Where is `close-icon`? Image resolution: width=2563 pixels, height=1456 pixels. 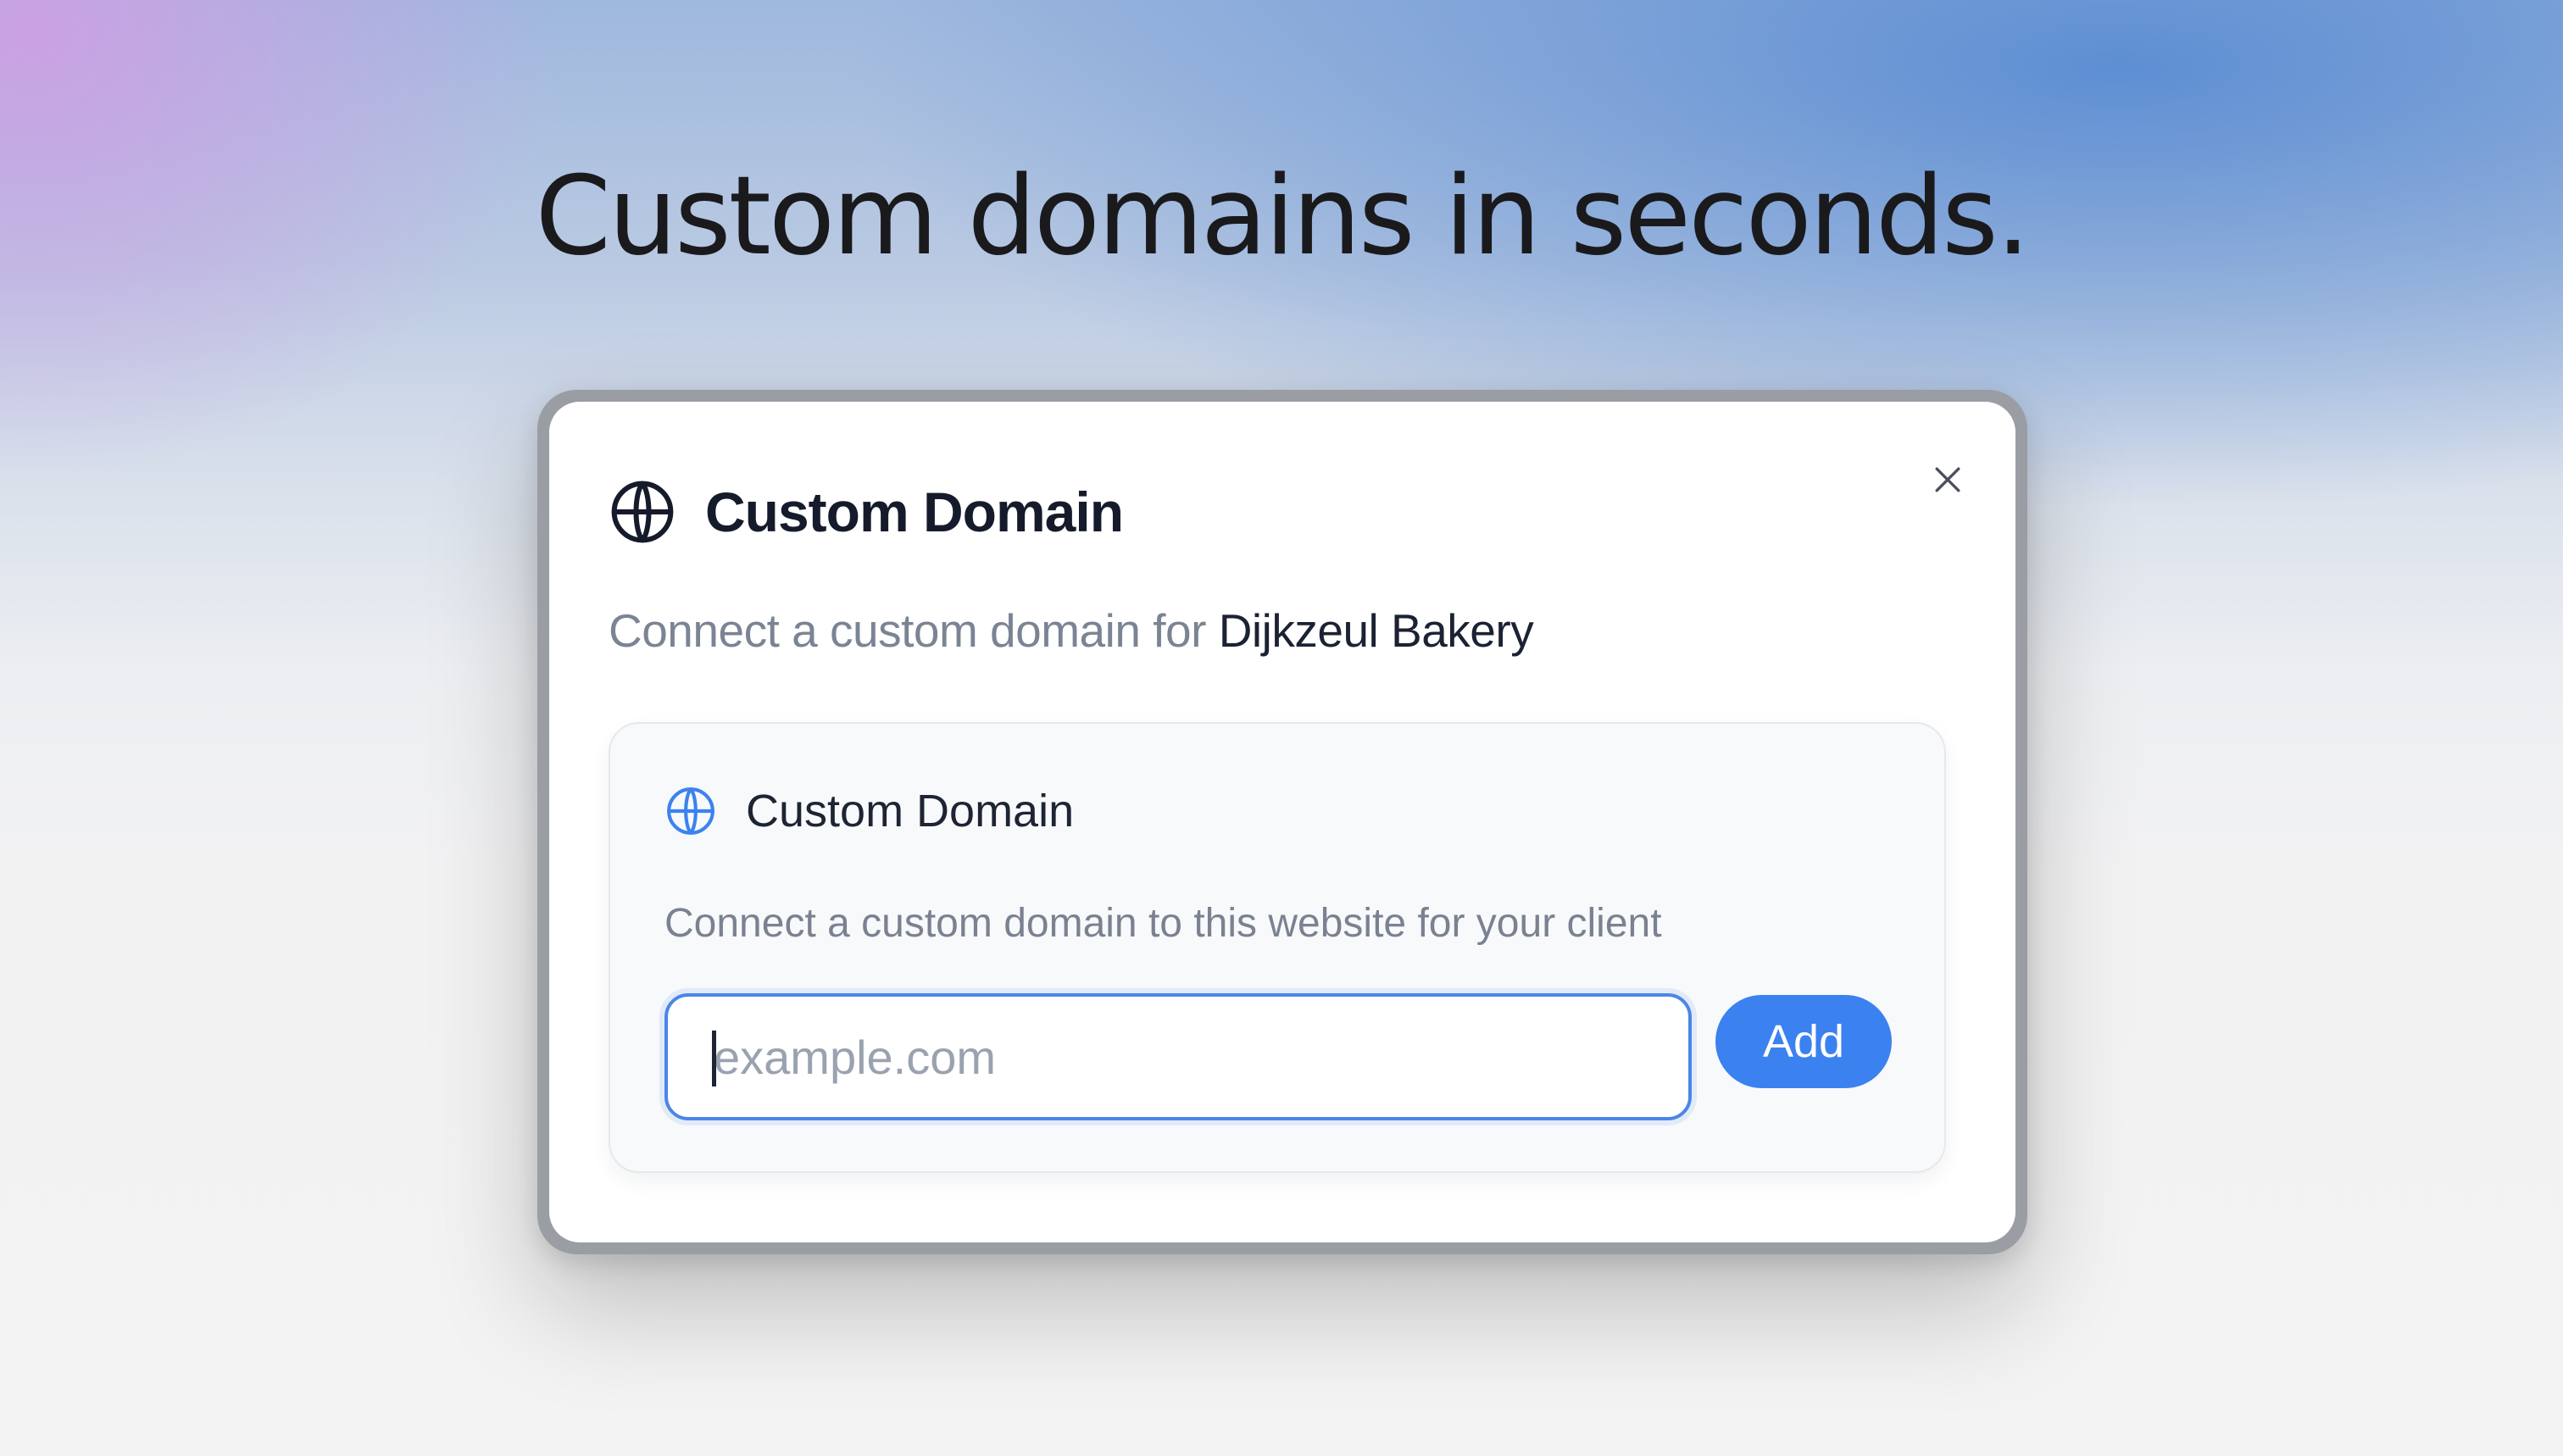 close-icon is located at coordinates (1947, 479).